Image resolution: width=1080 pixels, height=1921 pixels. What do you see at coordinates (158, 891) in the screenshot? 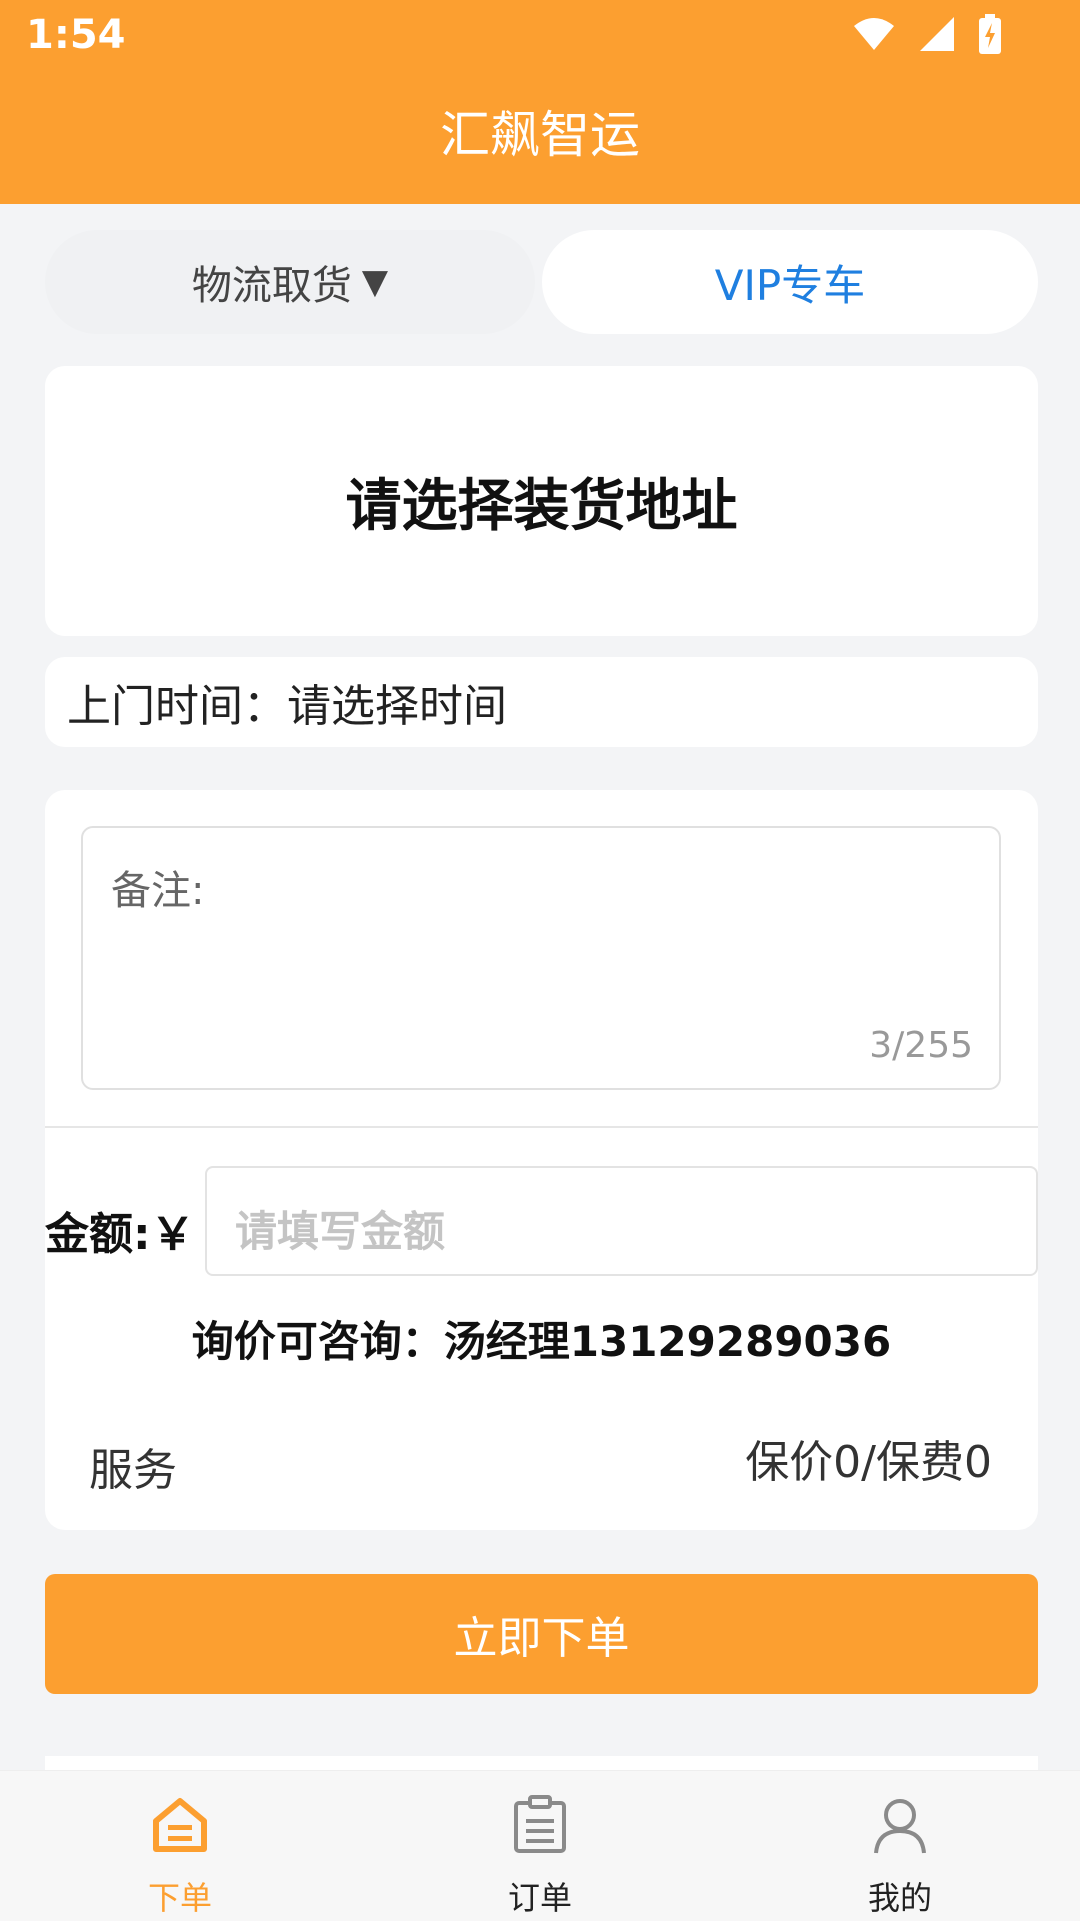
I see `remark-label: 备注:` at bounding box center [158, 891].